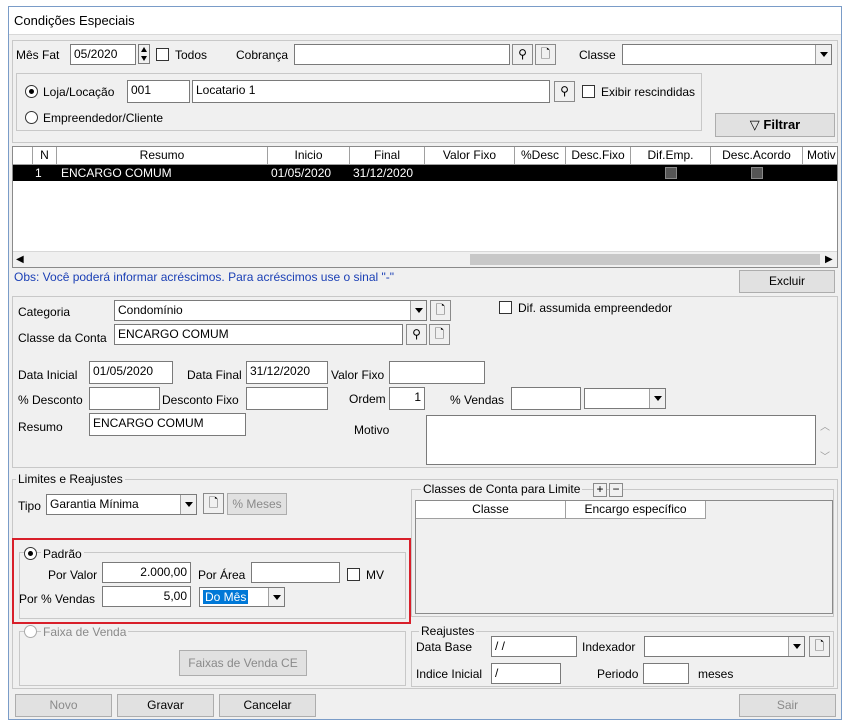 Image resolution: width=849 pixels, height=724 pixels. I want to click on pct-vendas-input, so click(546, 398).